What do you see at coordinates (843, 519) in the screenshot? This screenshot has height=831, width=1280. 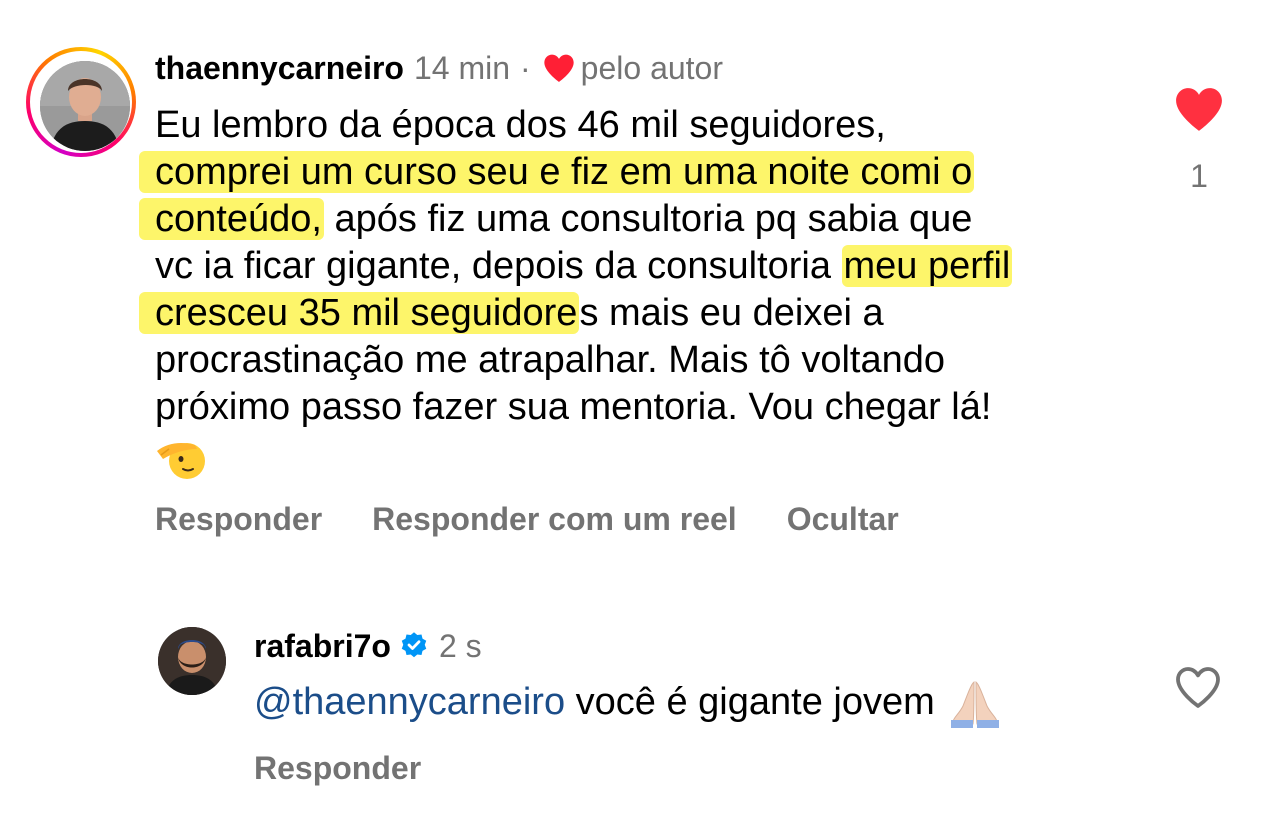 I see `hide-button: Ocultar` at bounding box center [843, 519].